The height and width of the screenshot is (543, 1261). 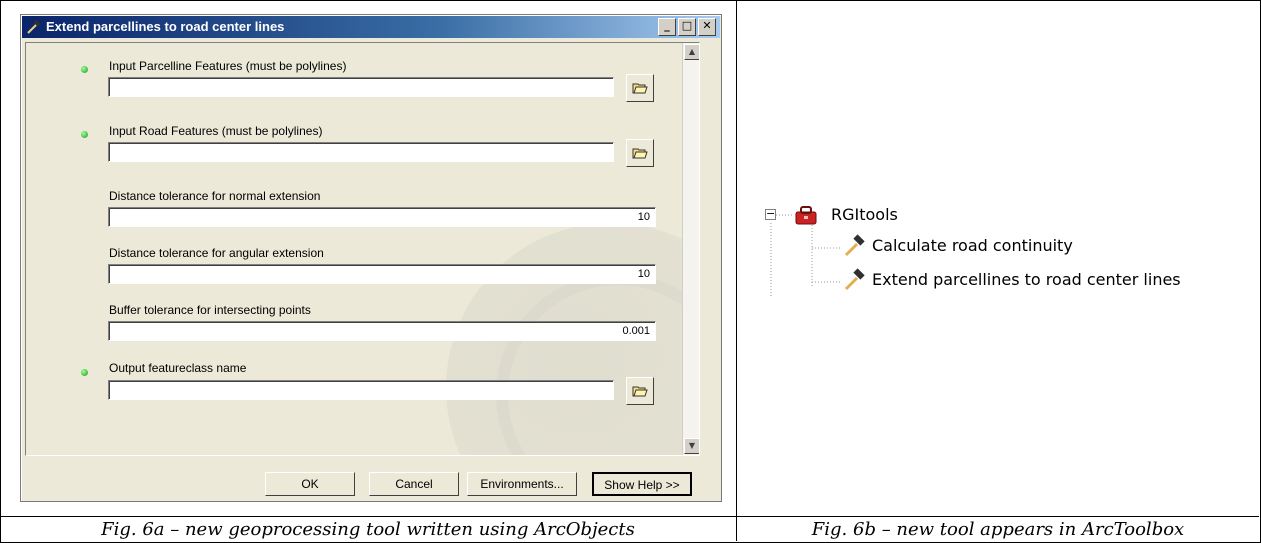 I want to click on toolbox-root-label: RGItools, so click(x=864, y=214).